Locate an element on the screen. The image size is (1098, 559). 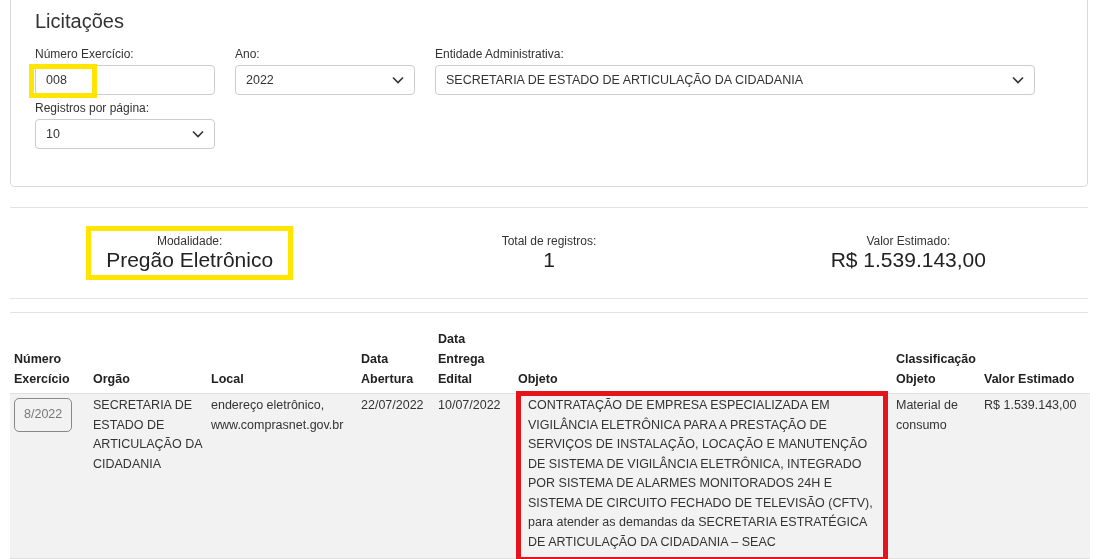
field-label: Ano: is located at coordinates (247, 54).